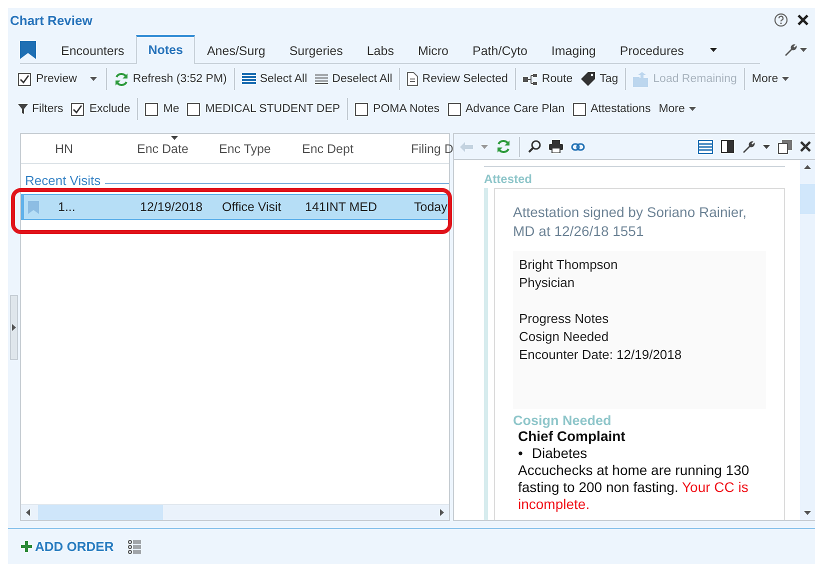 The height and width of the screenshot is (564, 815). Describe the element at coordinates (547, 283) in the screenshot. I see `note-header-line: Physician` at that location.